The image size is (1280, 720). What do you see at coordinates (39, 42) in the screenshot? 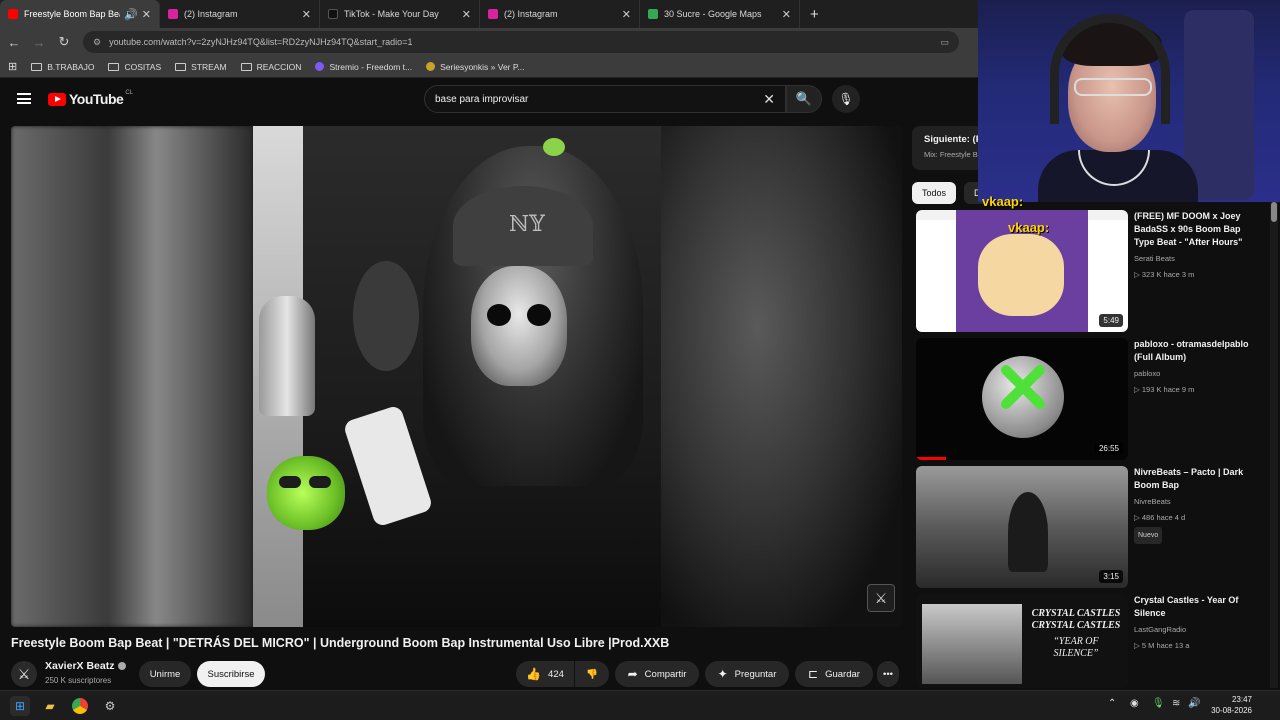
I see `forward-arrow-icon: →` at bounding box center [39, 42].